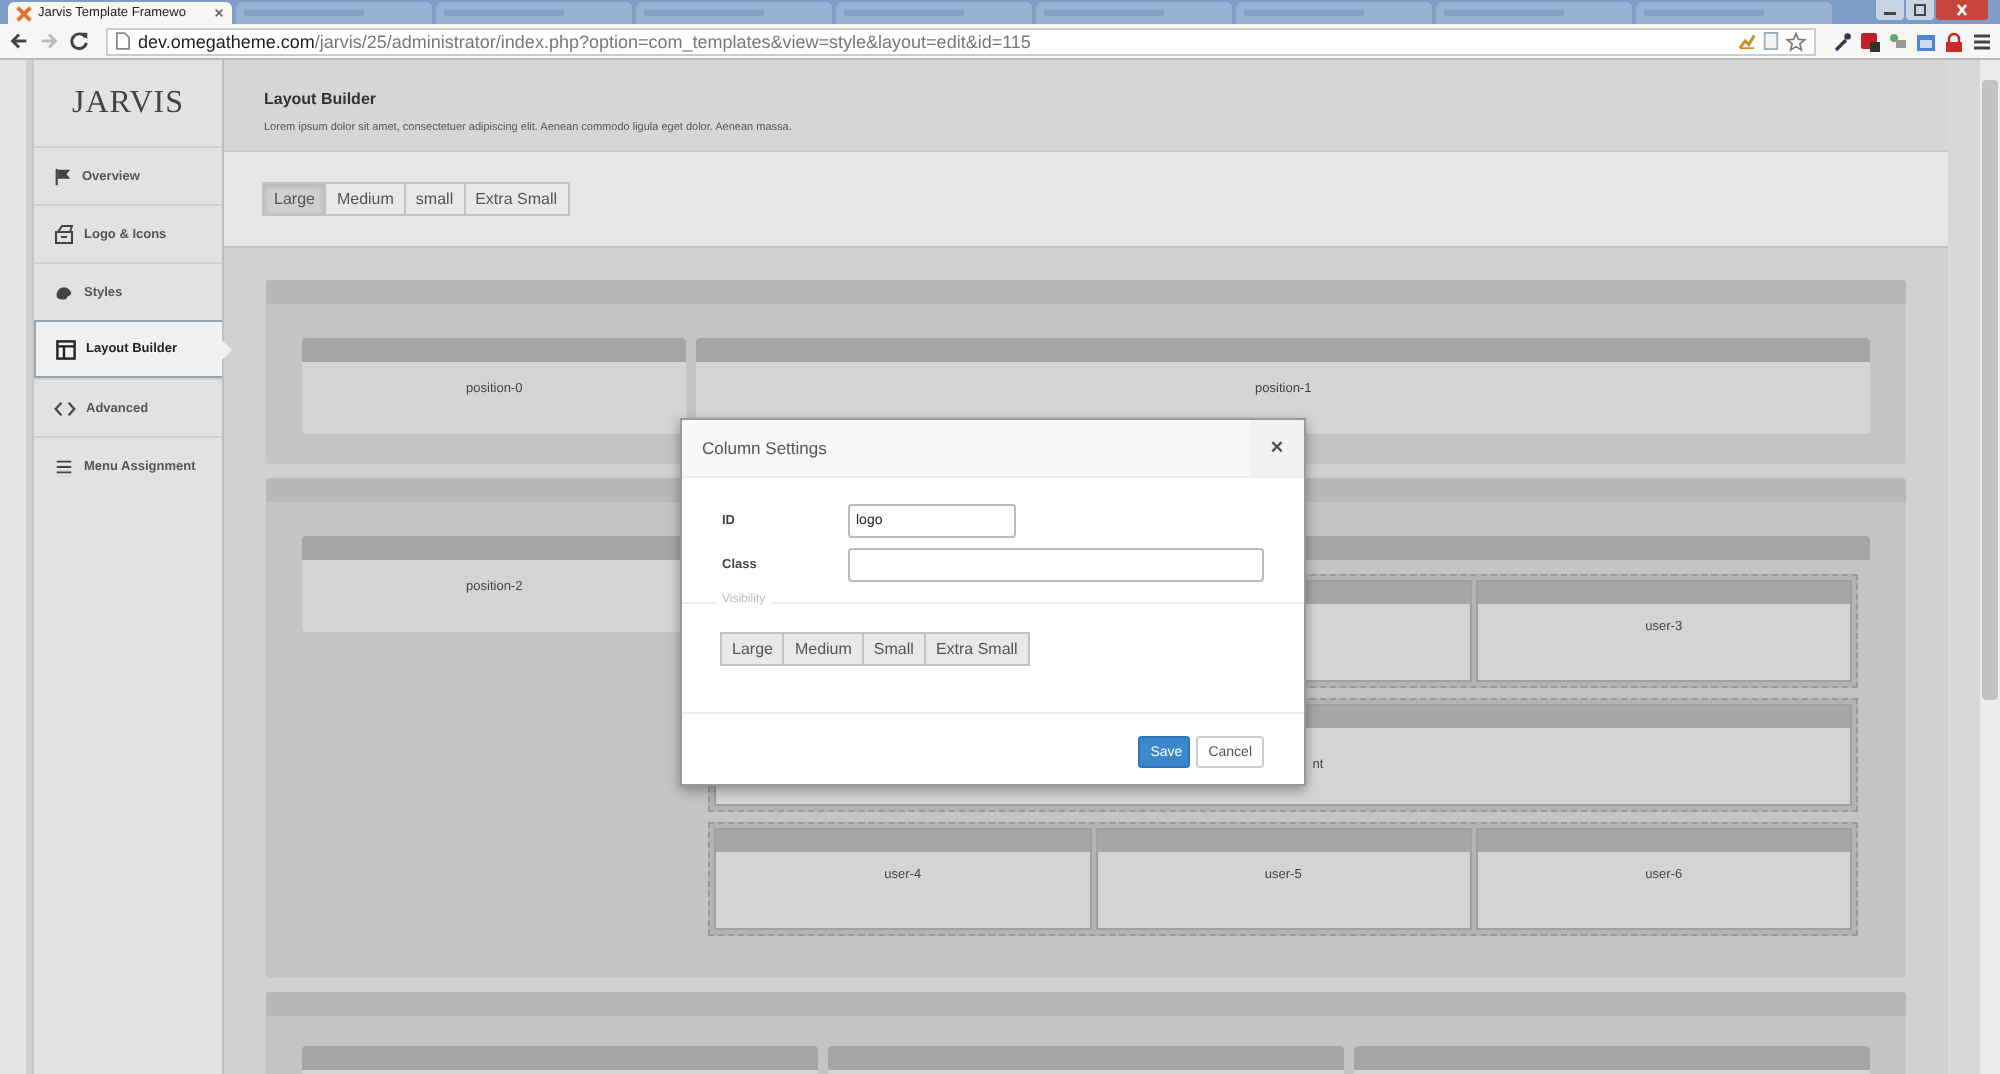 Image resolution: width=2000 pixels, height=1074 pixels. I want to click on palette-icon, so click(64, 292).